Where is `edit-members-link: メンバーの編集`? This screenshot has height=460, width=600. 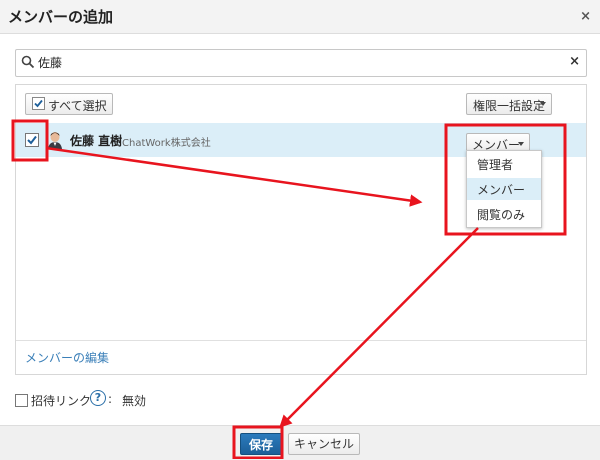
edit-members-link: メンバーの編集 is located at coordinates (67, 357).